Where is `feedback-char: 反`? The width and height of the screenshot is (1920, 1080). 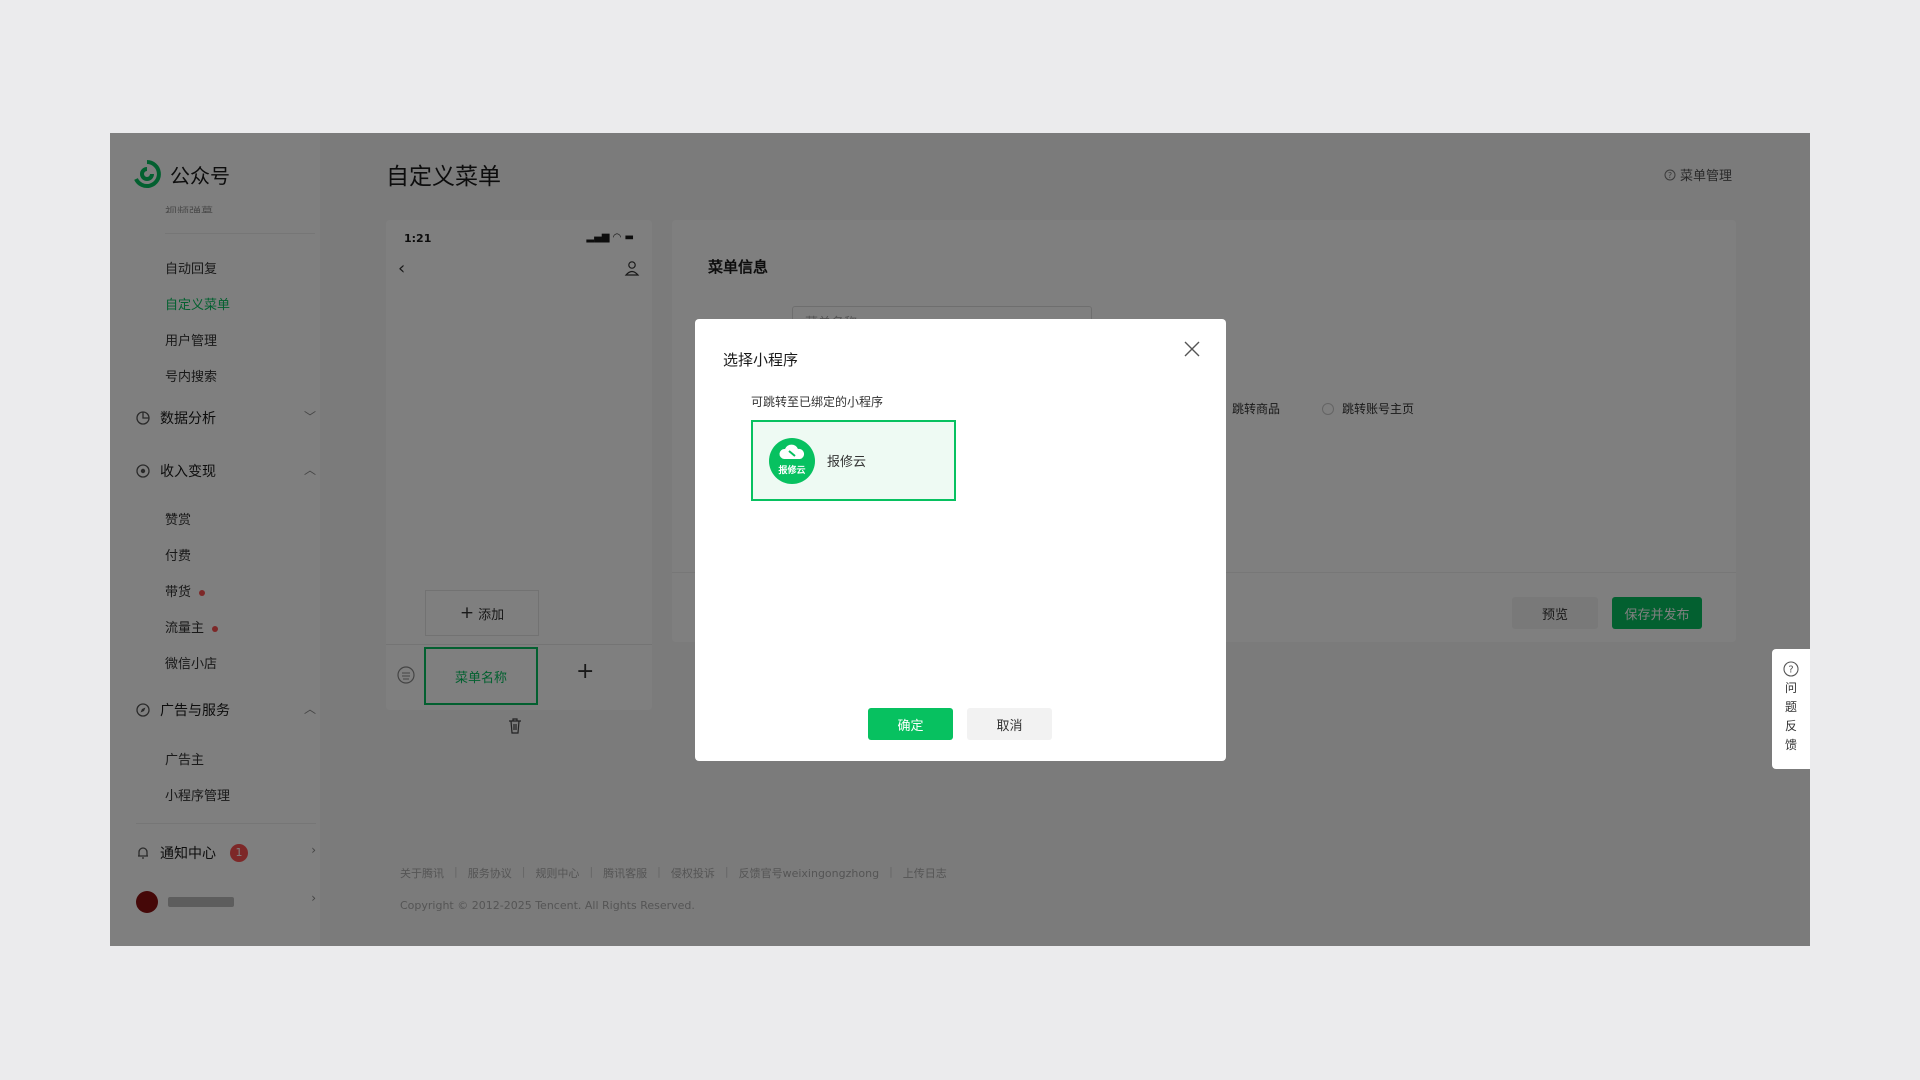
feedback-char: 反 is located at coordinates (1790, 726).